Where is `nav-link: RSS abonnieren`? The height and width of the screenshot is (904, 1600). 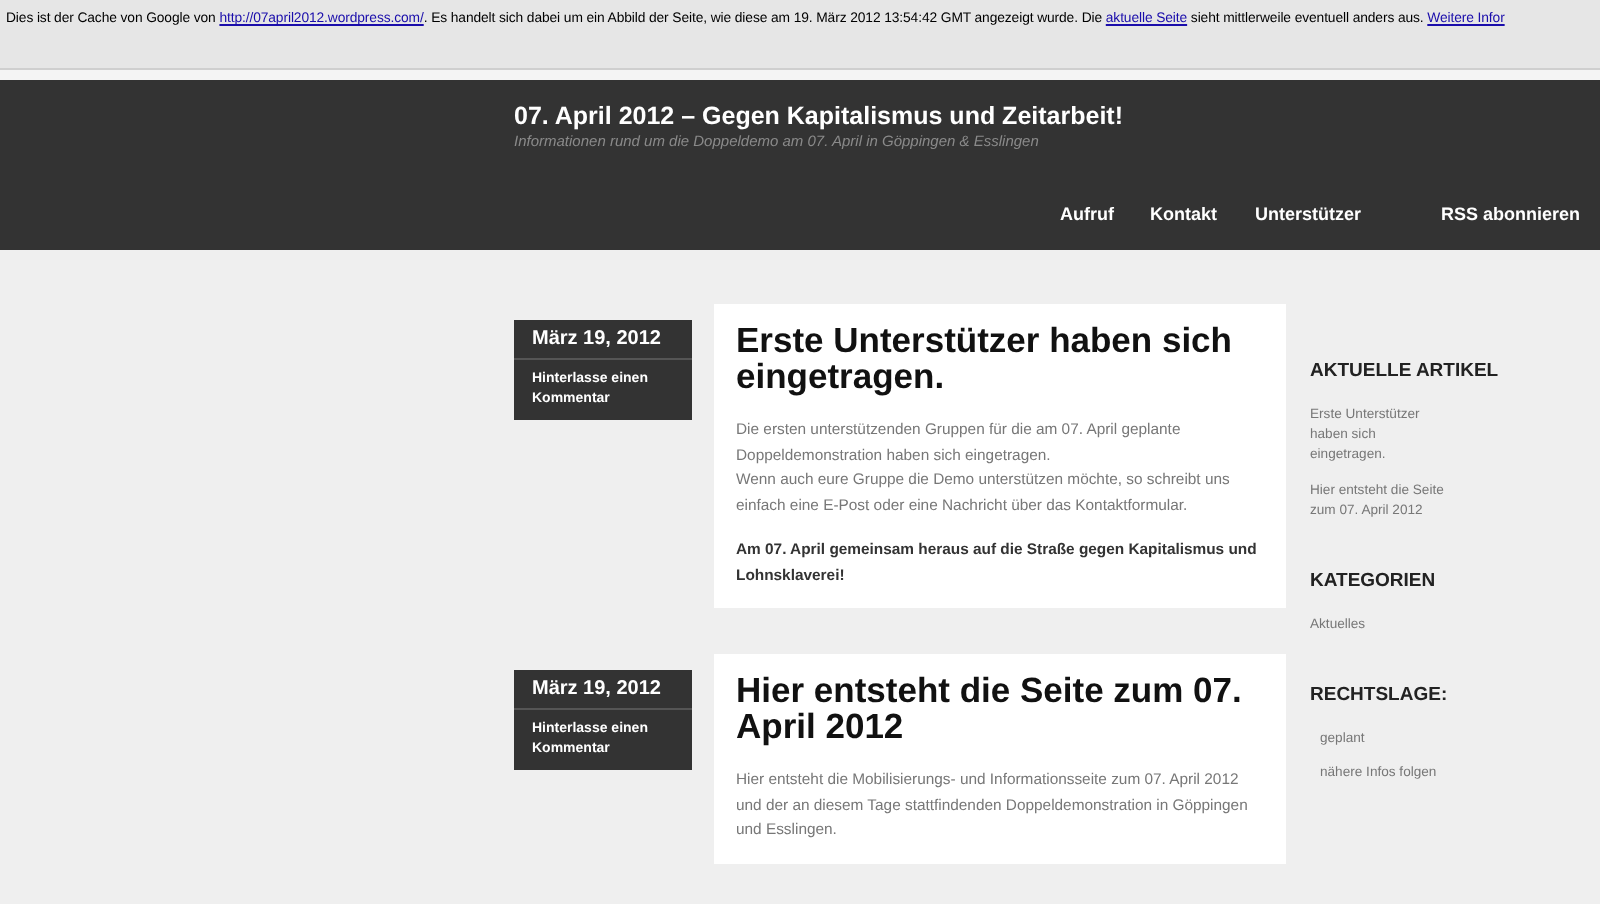 nav-link: RSS abonnieren is located at coordinates (1511, 214).